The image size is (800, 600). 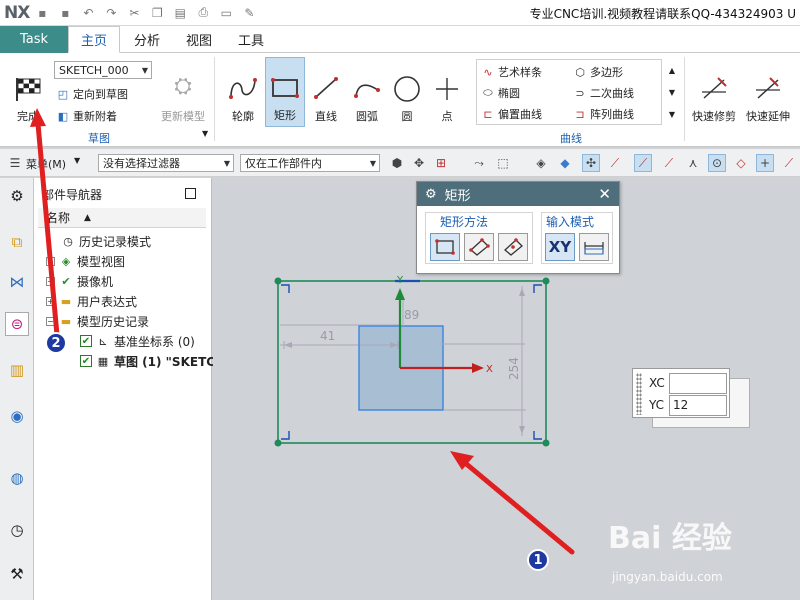 What do you see at coordinates (639, 394) in the screenshot?
I see `drag-handle-icon` at bounding box center [639, 394].